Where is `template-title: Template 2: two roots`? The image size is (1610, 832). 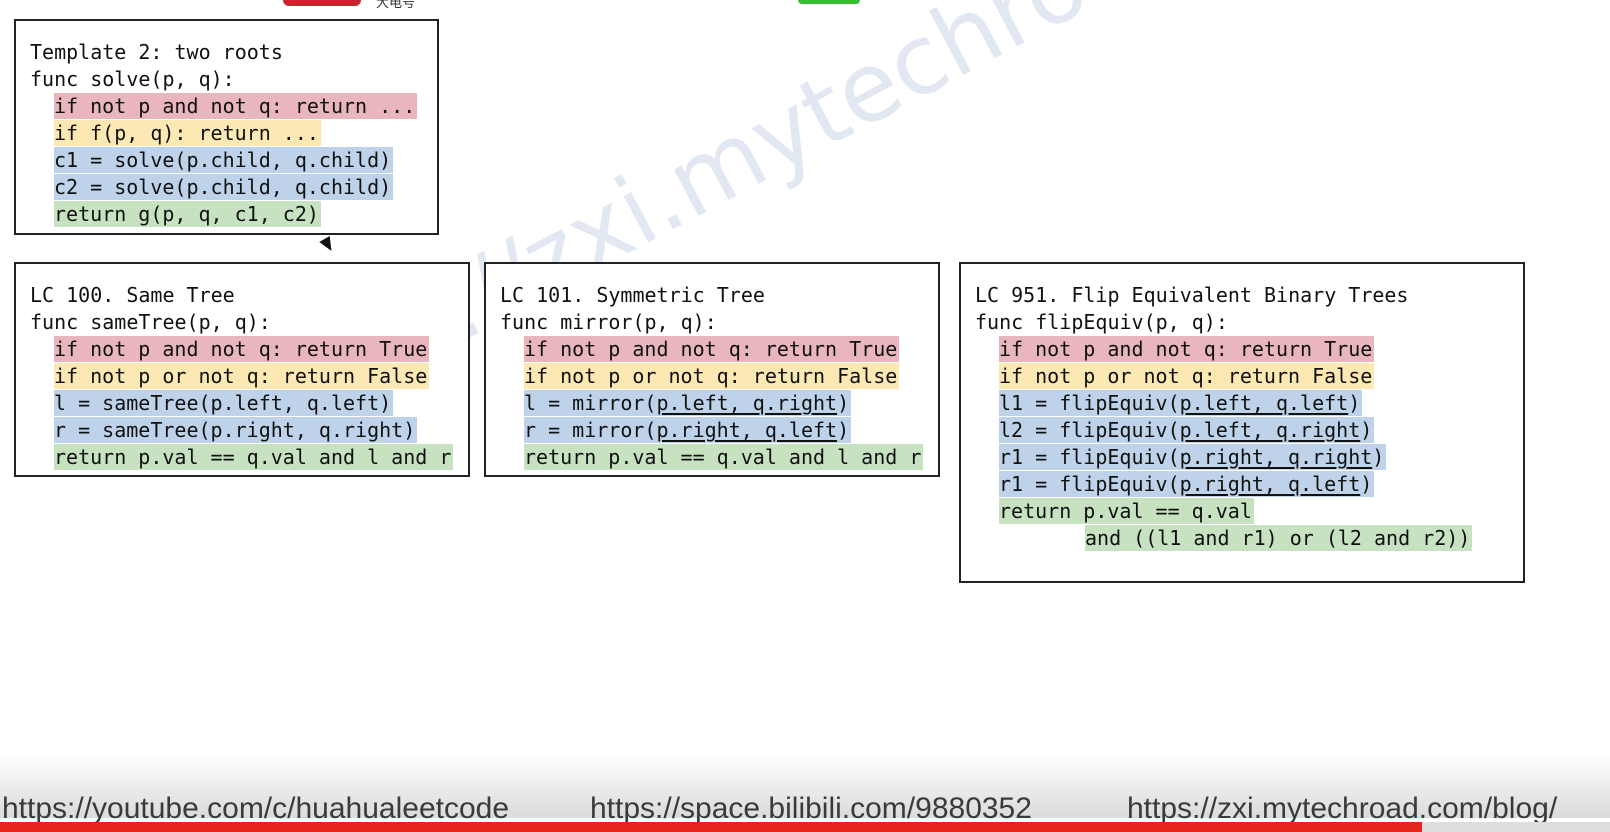
template-title: Template 2: two roots is located at coordinates (156, 52).